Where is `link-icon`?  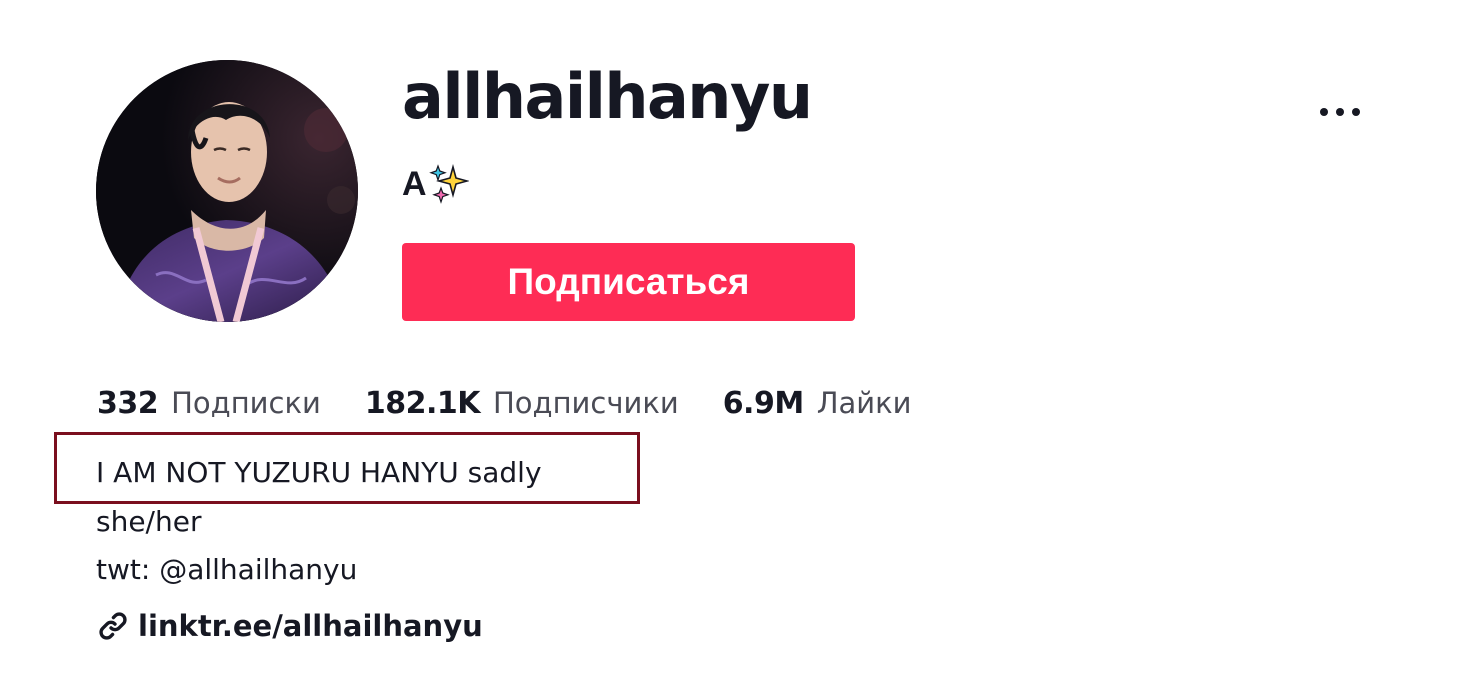 link-icon is located at coordinates (113, 626).